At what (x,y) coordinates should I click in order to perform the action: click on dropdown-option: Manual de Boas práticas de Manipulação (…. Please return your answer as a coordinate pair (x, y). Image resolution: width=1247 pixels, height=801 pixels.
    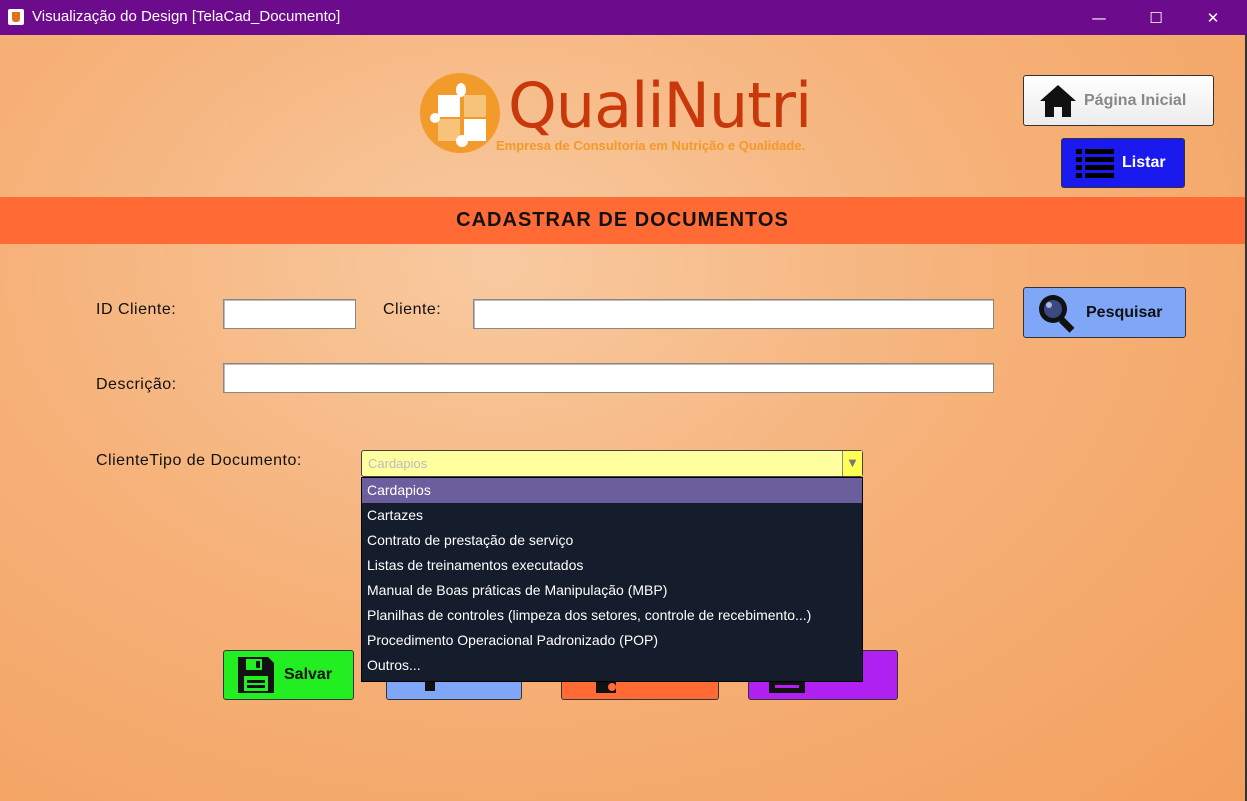
    Looking at the image, I should click on (612, 590).